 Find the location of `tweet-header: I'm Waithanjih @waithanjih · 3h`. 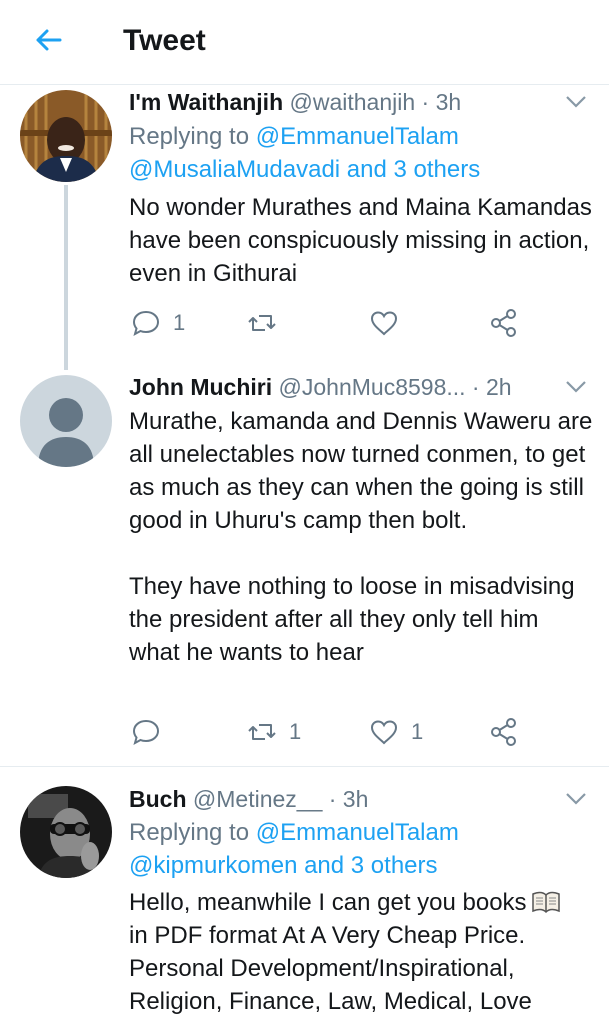

tweet-header: I'm Waithanjih @waithanjih · 3h is located at coordinates (359, 102).